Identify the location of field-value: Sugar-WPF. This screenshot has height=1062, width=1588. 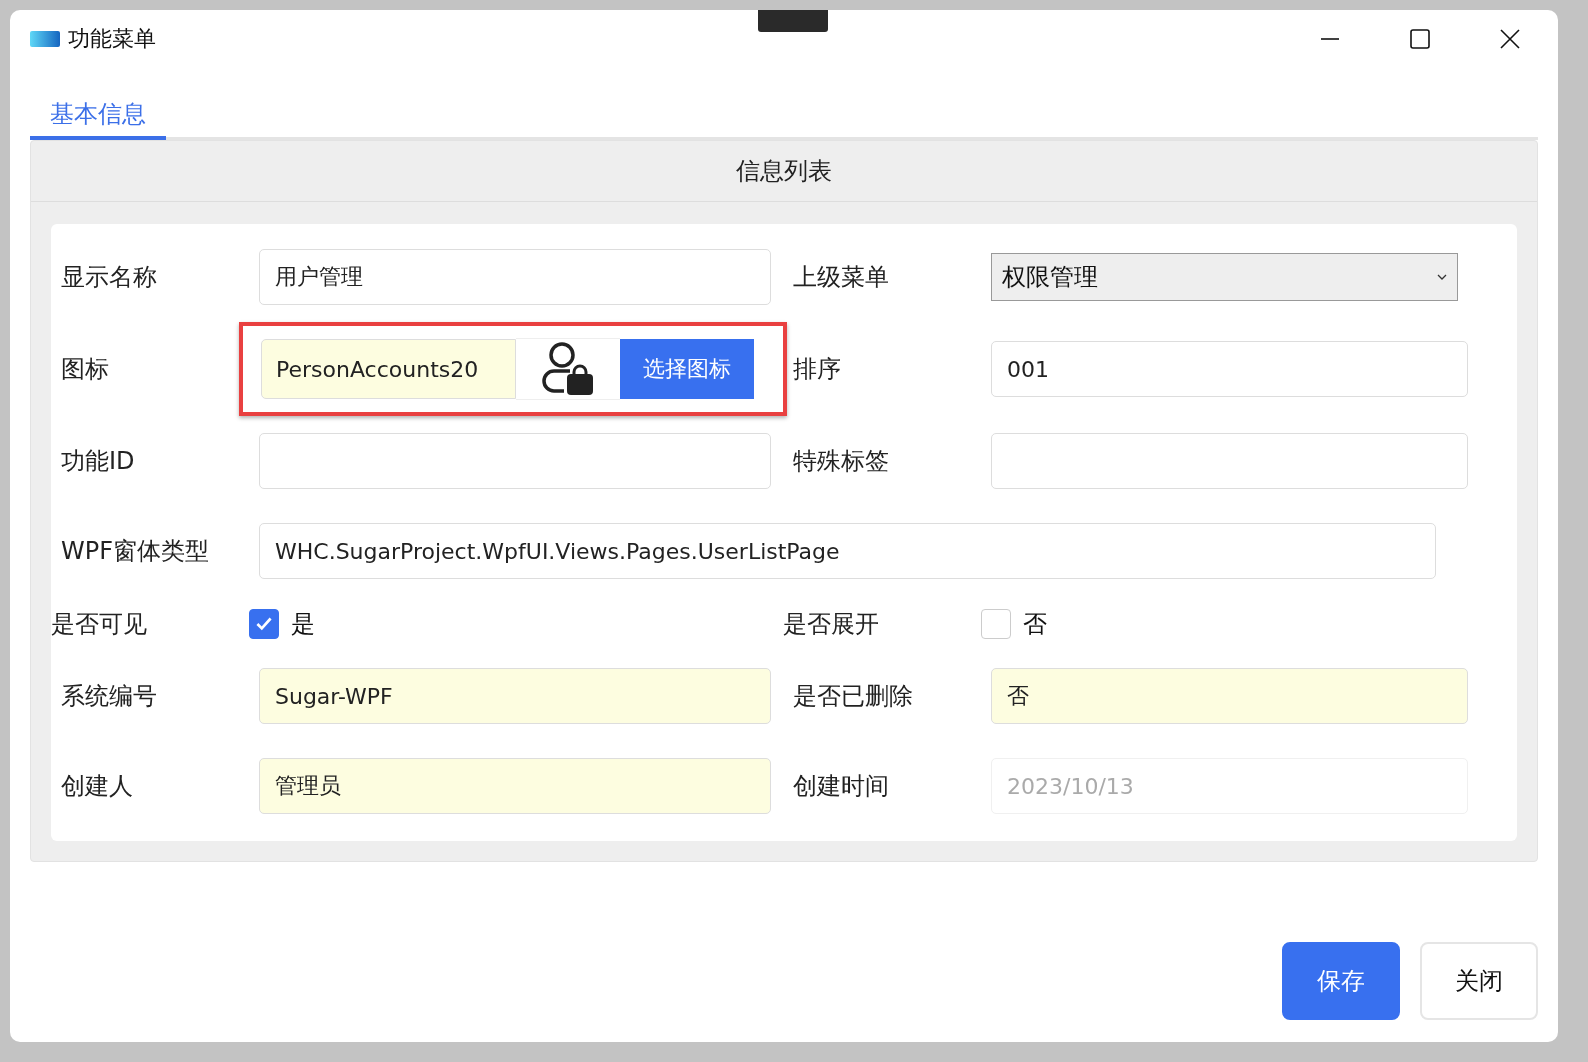
(334, 696).